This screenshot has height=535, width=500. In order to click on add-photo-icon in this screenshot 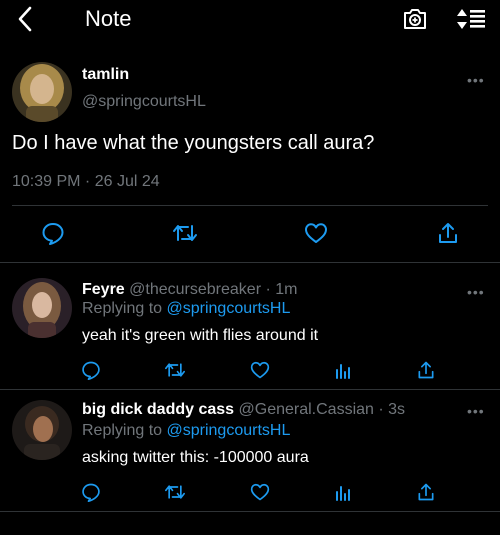, I will do `click(415, 19)`.